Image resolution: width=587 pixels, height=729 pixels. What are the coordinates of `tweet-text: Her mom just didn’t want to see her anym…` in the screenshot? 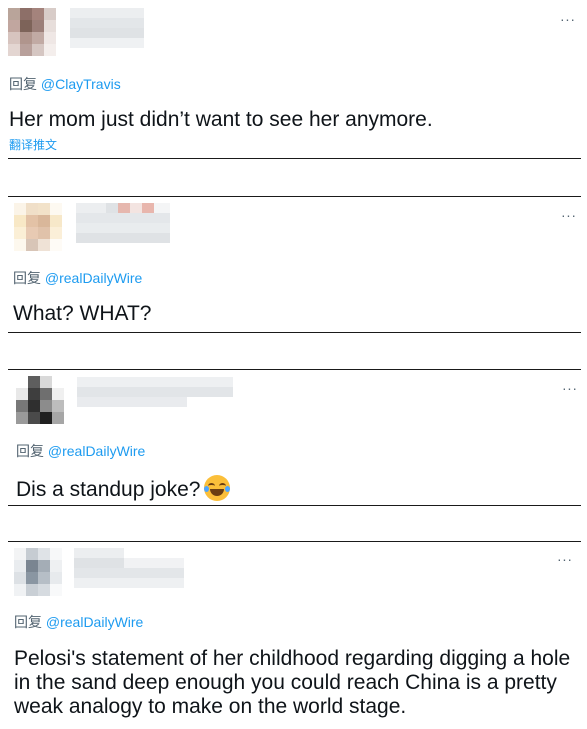 It's located at (221, 119).